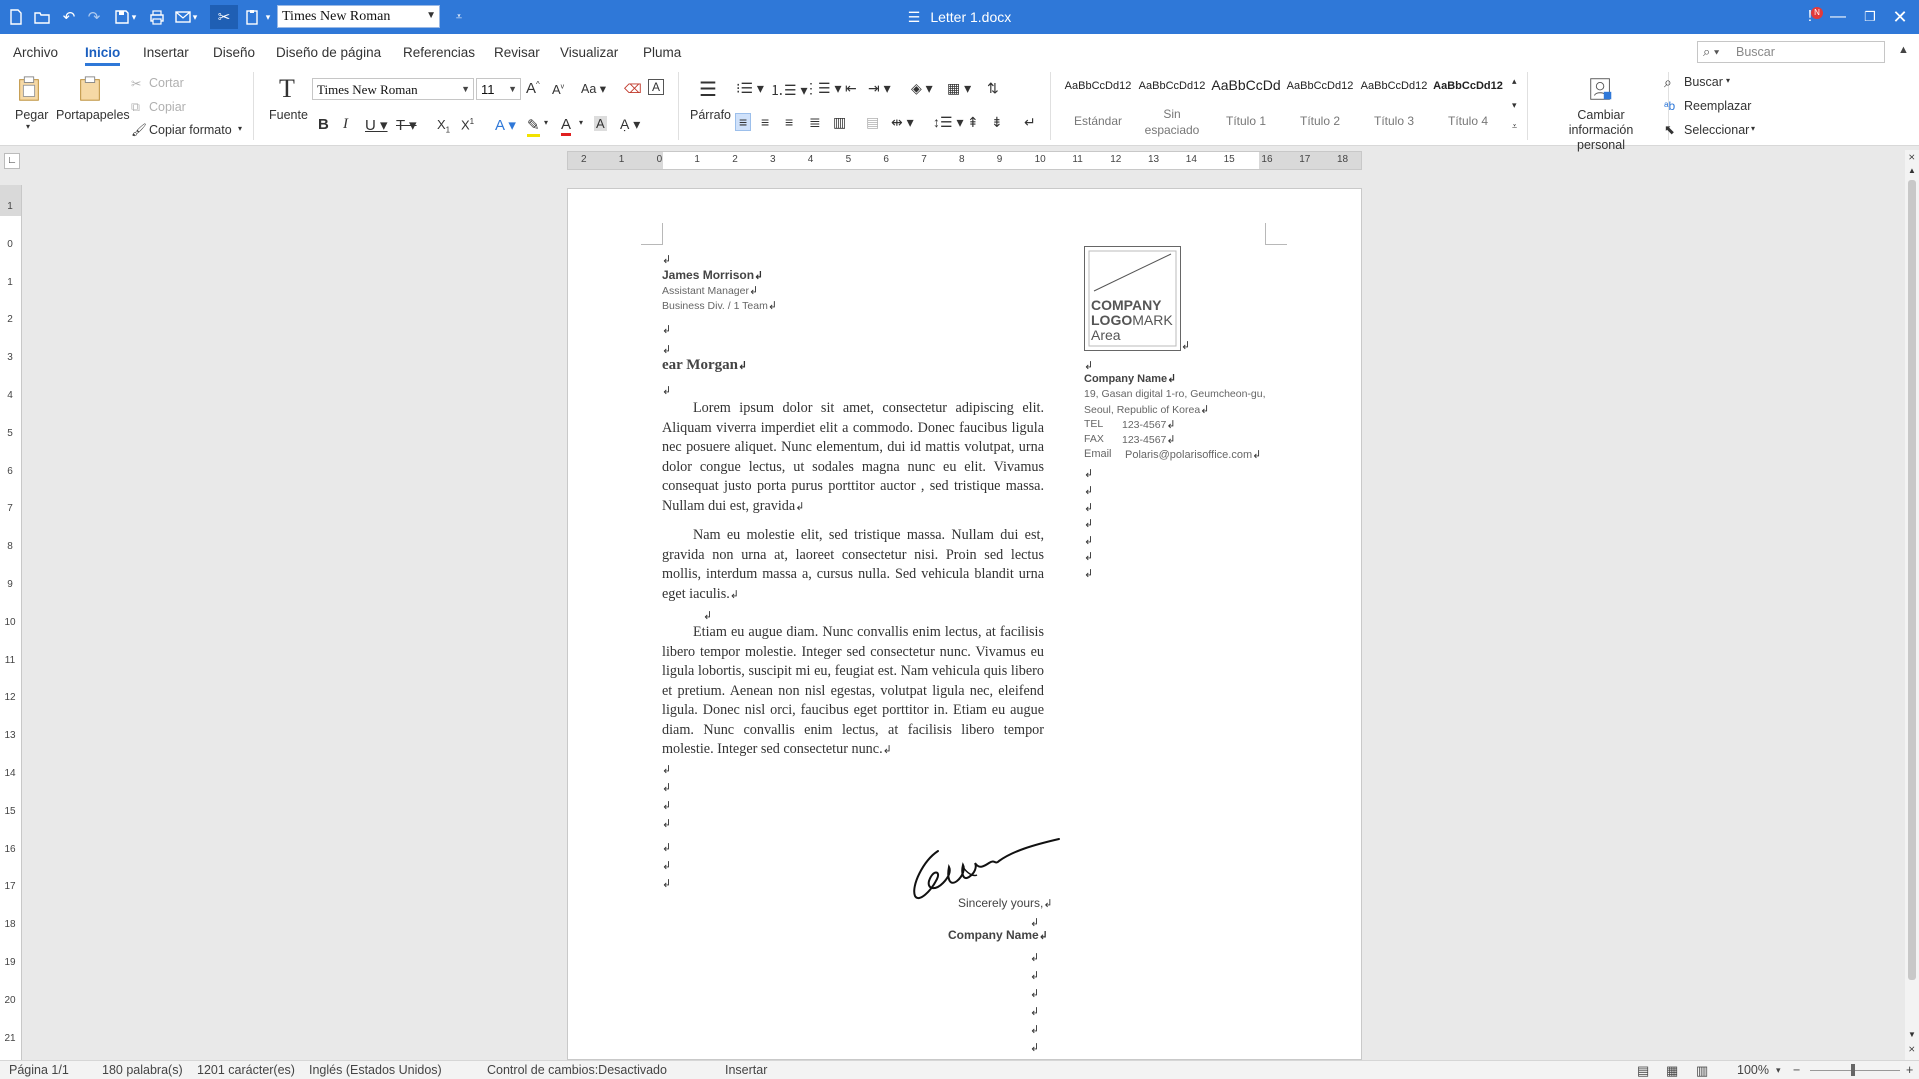  I want to click on font-group-label: Fuente, so click(288, 115).